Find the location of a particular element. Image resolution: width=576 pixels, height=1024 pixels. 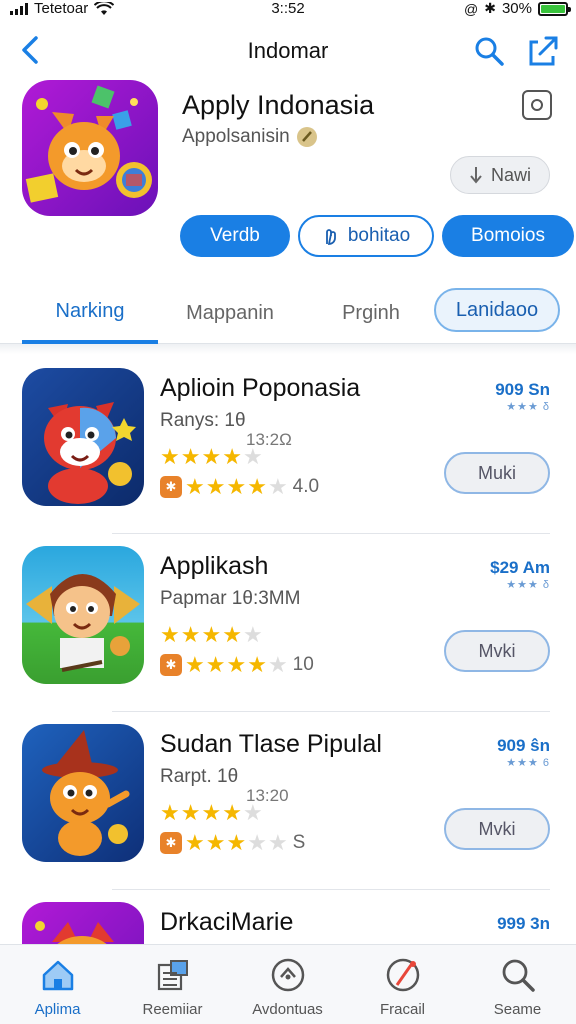

tab-bar: Aplima Reemiiar Avdontuas Fracail Seame is located at coordinates (288, 984).